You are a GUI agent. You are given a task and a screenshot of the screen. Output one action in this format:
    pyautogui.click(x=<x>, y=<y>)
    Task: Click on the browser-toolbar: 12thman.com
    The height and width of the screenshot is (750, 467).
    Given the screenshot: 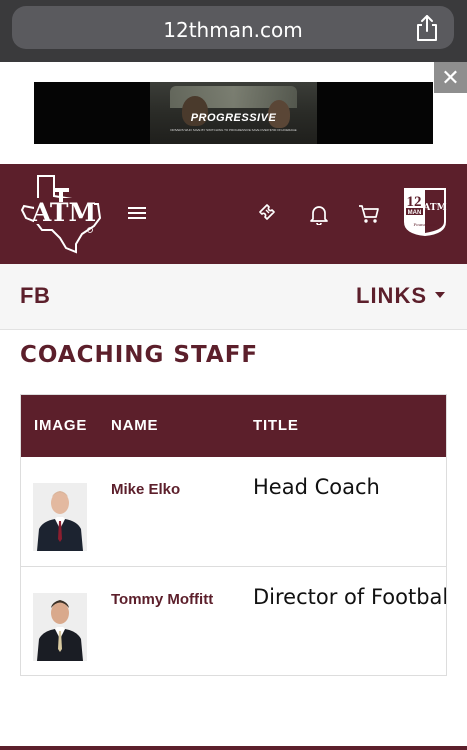 What is the action you would take?
    pyautogui.click(x=233, y=31)
    